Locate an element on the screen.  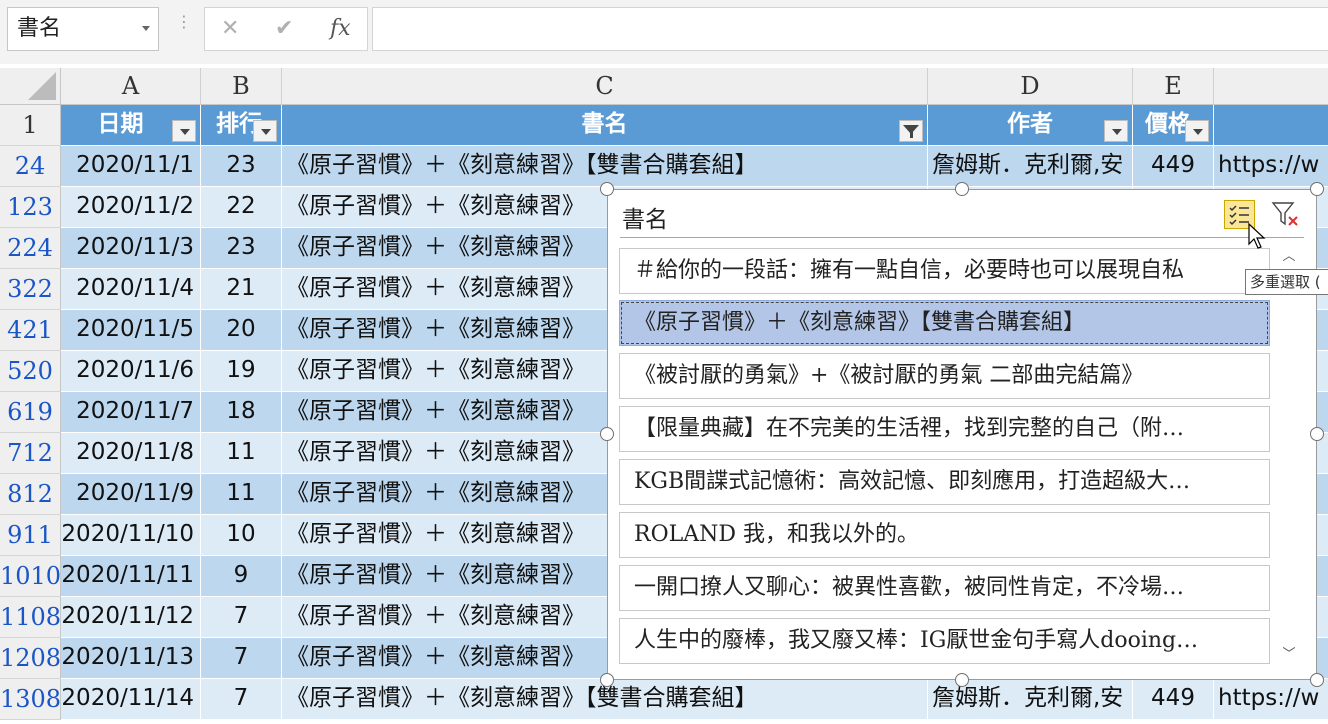
slicer-divider is located at coordinates (962, 237).